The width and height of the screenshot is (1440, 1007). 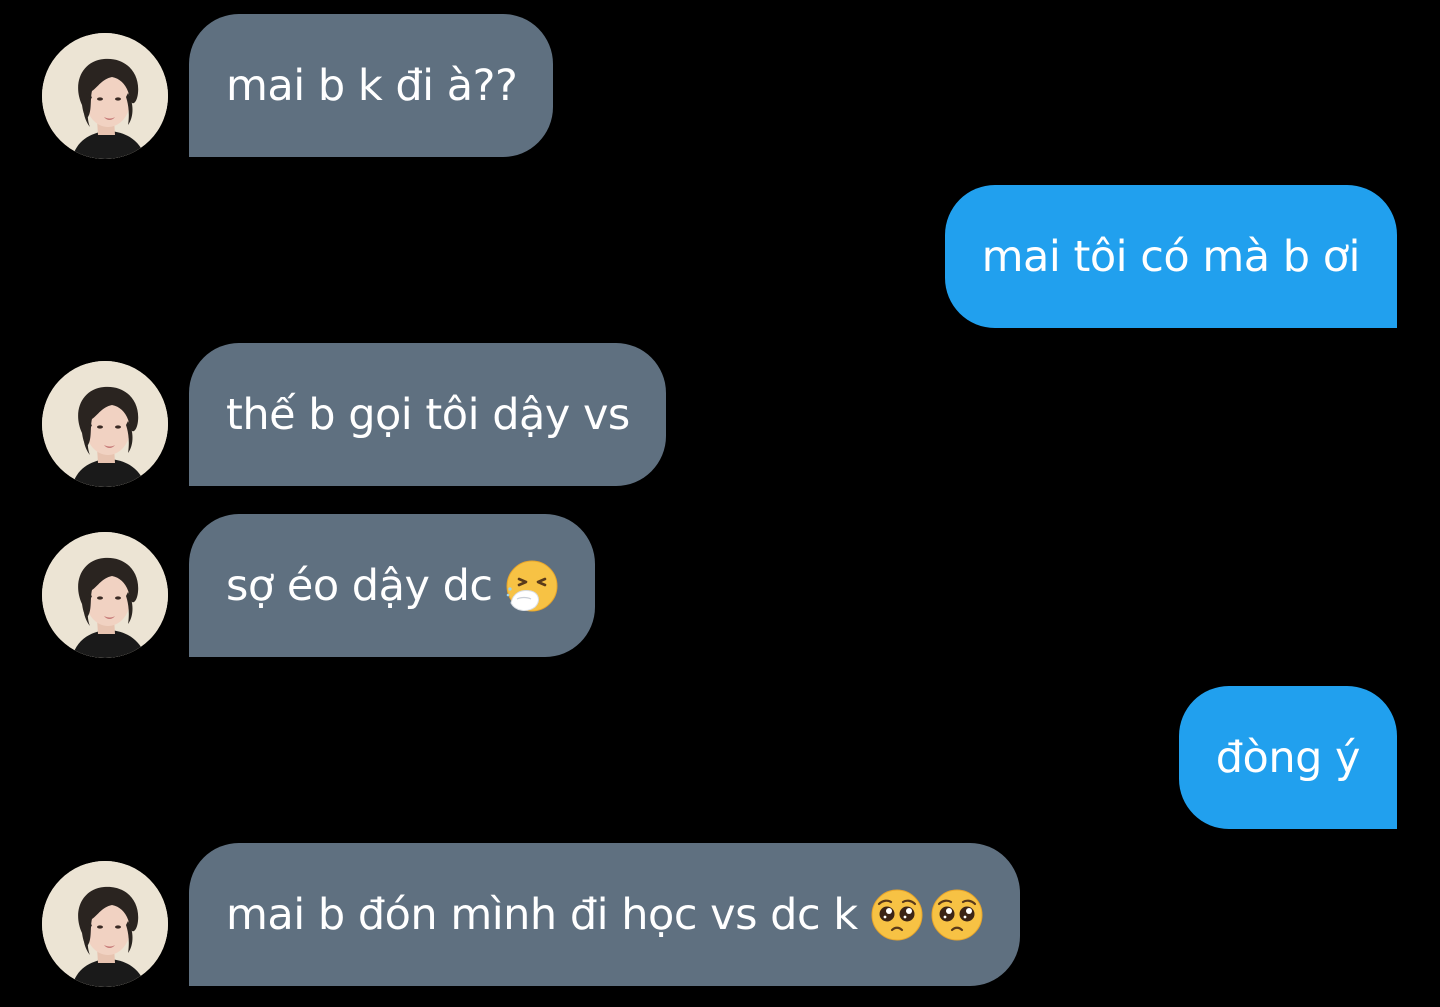 What do you see at coordinates (542, 914) in the screenshot?
I see `message-text: mai b đón mình đi học vs dc k` at bounding box center [542, 914].